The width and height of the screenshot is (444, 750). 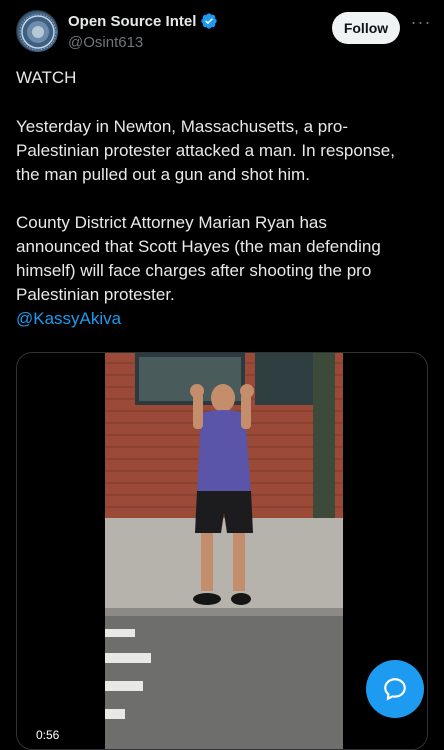 I want to click on verified-badge-icon, so click(x=209, y=21).